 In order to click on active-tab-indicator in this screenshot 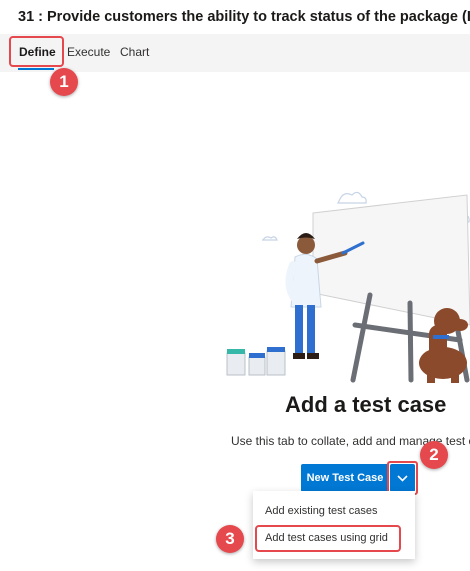, I will do `click(36, 69)`.